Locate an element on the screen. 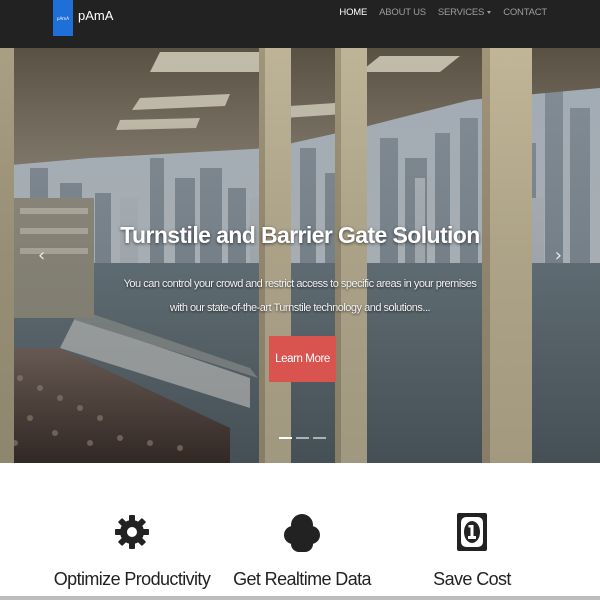 This screenshot has height=600, width=600. carousel-prev-arrow-icon: ‹ is located at coordinates (41, 255).